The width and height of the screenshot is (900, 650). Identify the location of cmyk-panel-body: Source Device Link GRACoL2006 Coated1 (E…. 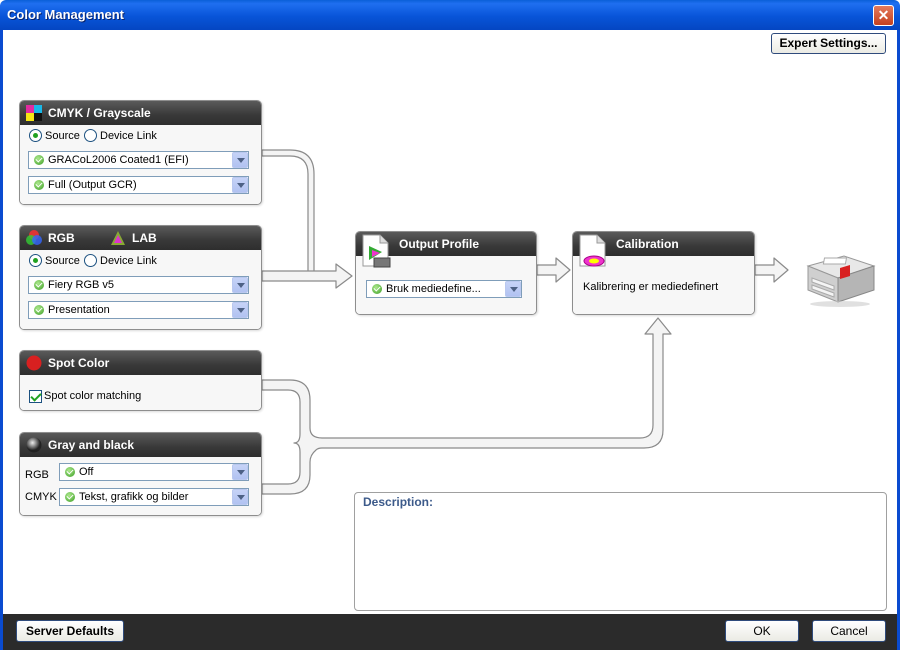
(140, 164).